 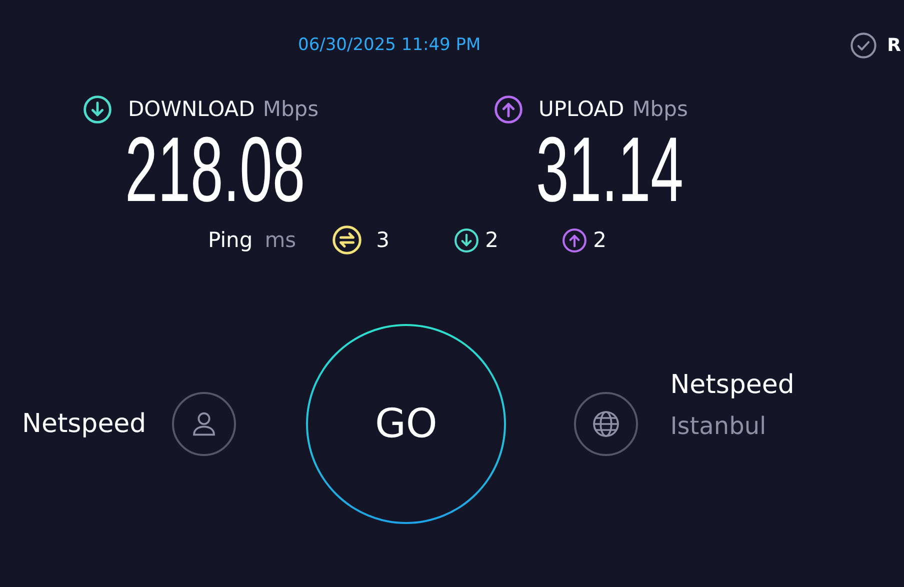 I want to click on go-button: GO, so click(x=406, y=424).